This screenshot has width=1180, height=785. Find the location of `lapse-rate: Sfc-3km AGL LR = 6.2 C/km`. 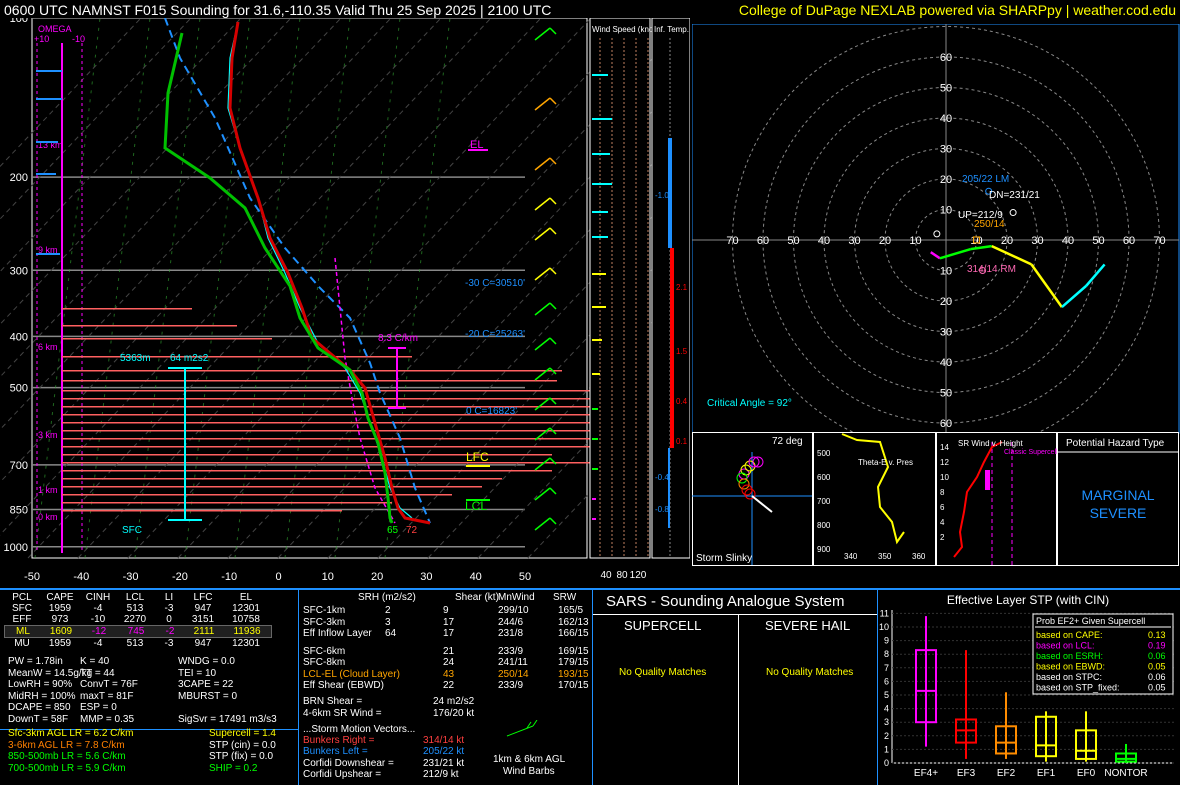

lapse-rate: Sfc-3km AGL LR = 6.2 C/km is located at coordinates (71, 733).